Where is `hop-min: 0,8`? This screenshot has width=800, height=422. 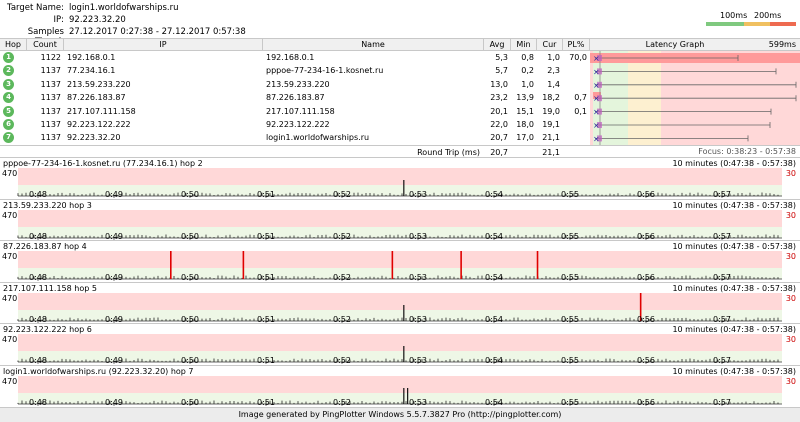 hop-min: 0,8 is located at coordinates (527, 57).